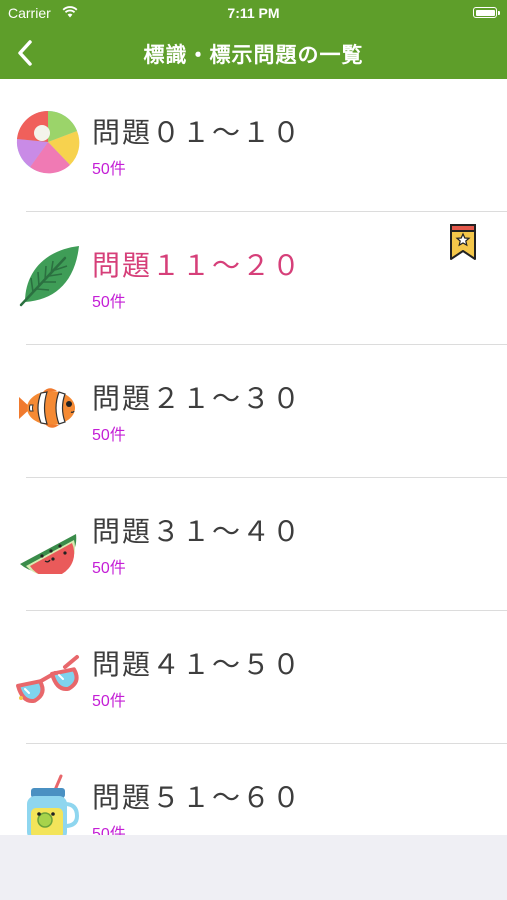 The height and width of the screenshot is (900, 507). I want to click on status-time: 7:11 PM, so click(253, 13).